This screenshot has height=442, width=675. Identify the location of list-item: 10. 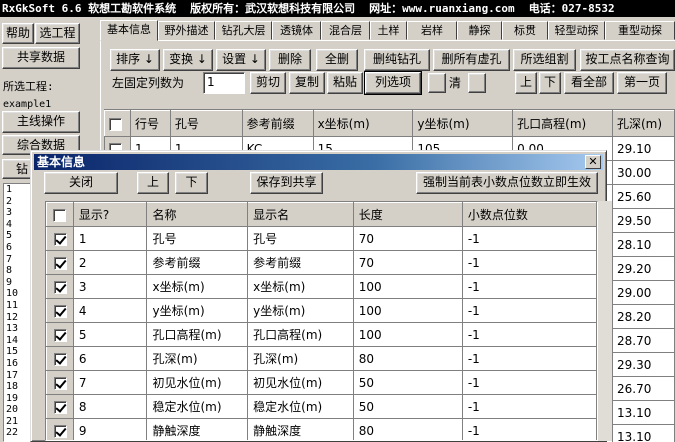
(17, 294).